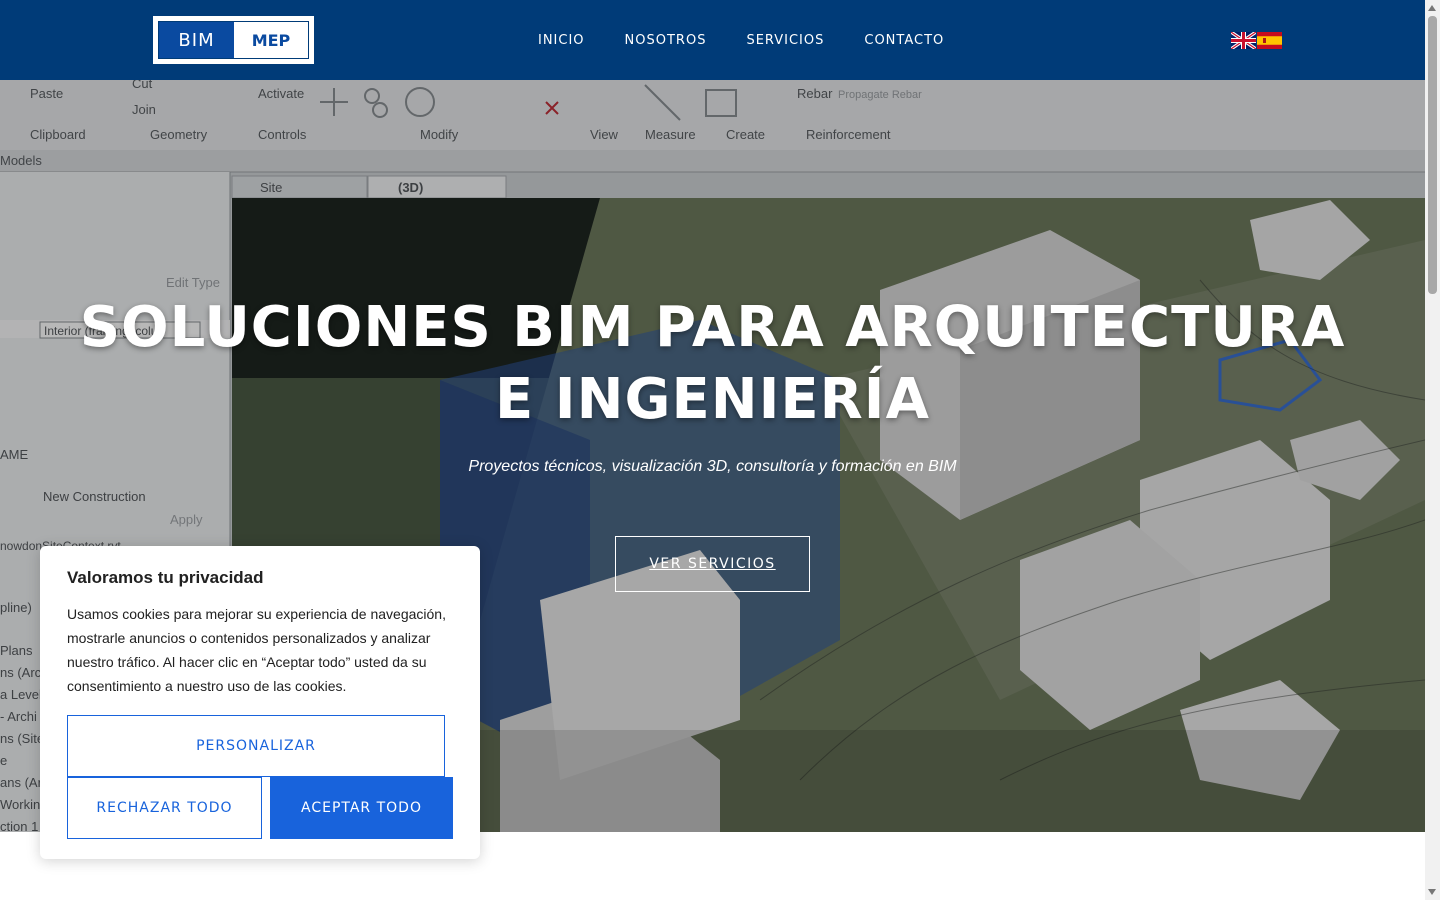 This screenshot has width=1440, height=900. I want to click on cookie-title: Valoramos tu privacidad, so click(165, 577).